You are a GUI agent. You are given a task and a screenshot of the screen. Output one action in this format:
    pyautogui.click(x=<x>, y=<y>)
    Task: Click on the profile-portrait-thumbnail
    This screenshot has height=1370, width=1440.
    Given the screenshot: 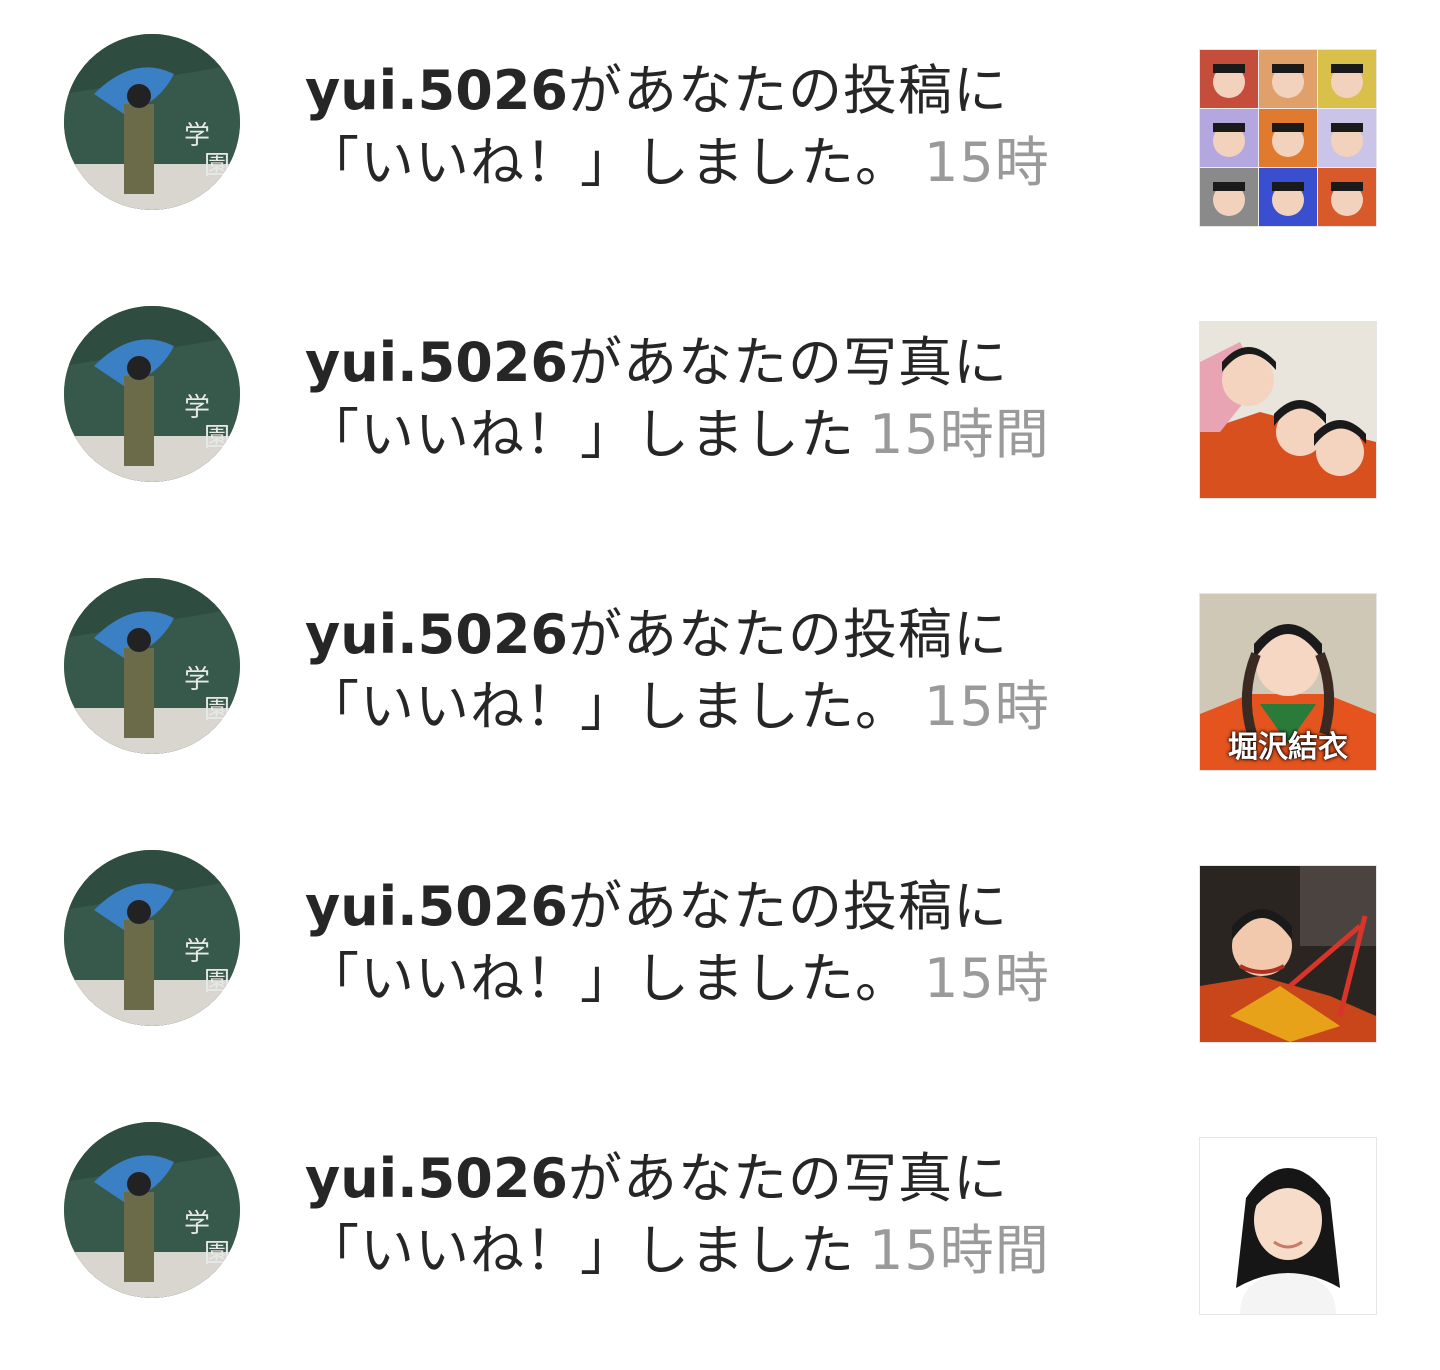 What is the action you would take?
    pyautogui.click(x=1288, y=1226)
    